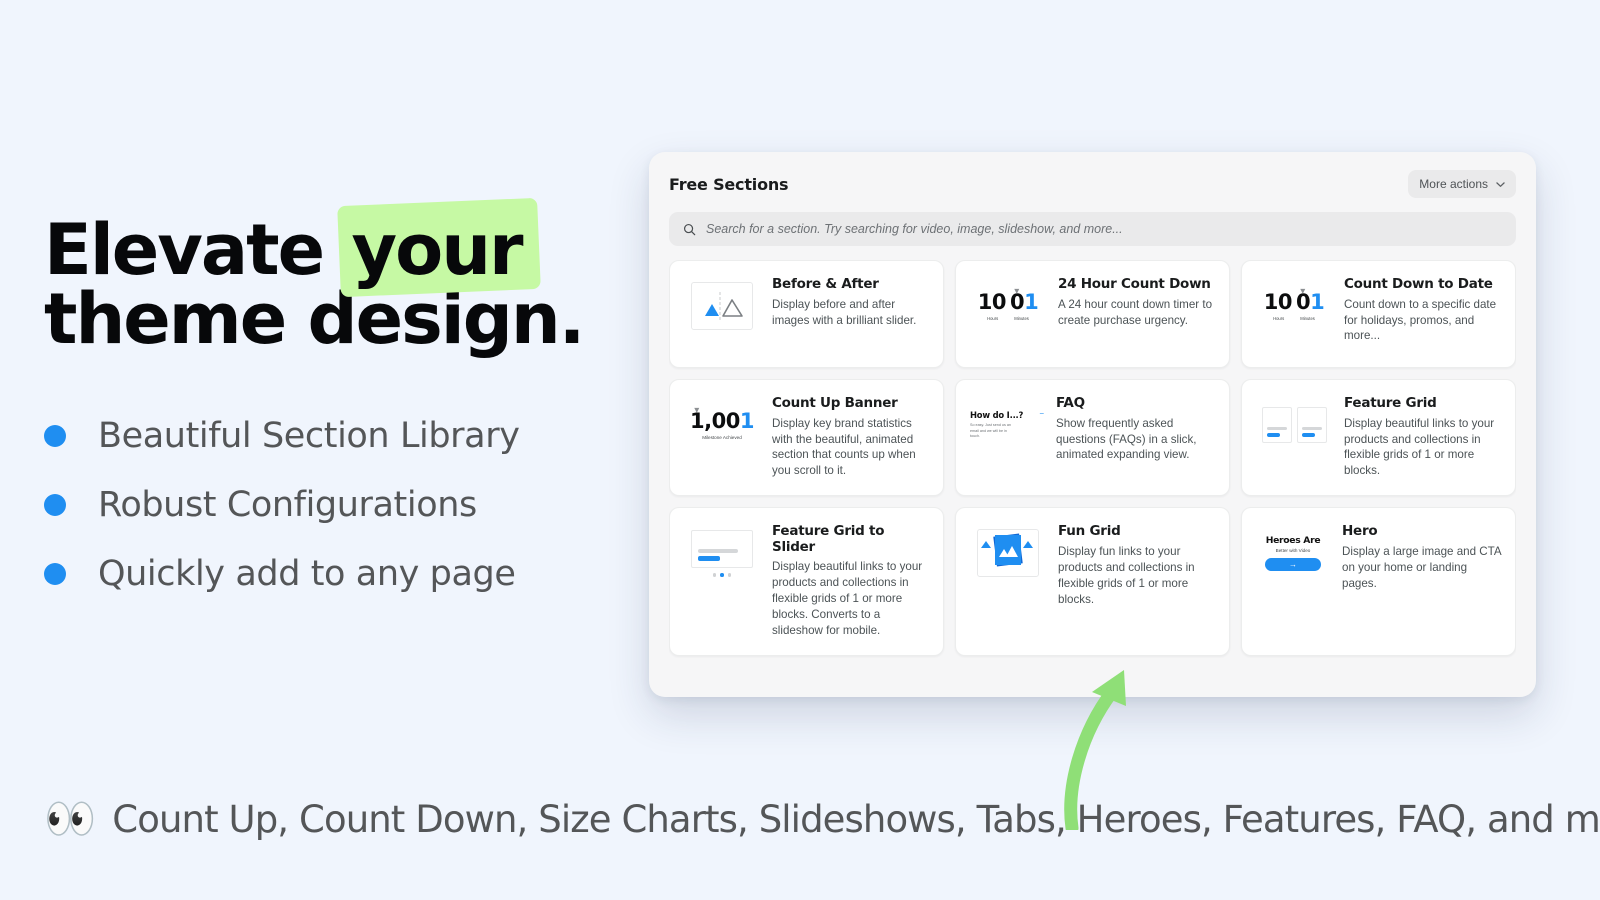 The width and height of the screenshot is (1600, 900). I want to click on faq-question-row: How do I...? −, so click(1007, 415).